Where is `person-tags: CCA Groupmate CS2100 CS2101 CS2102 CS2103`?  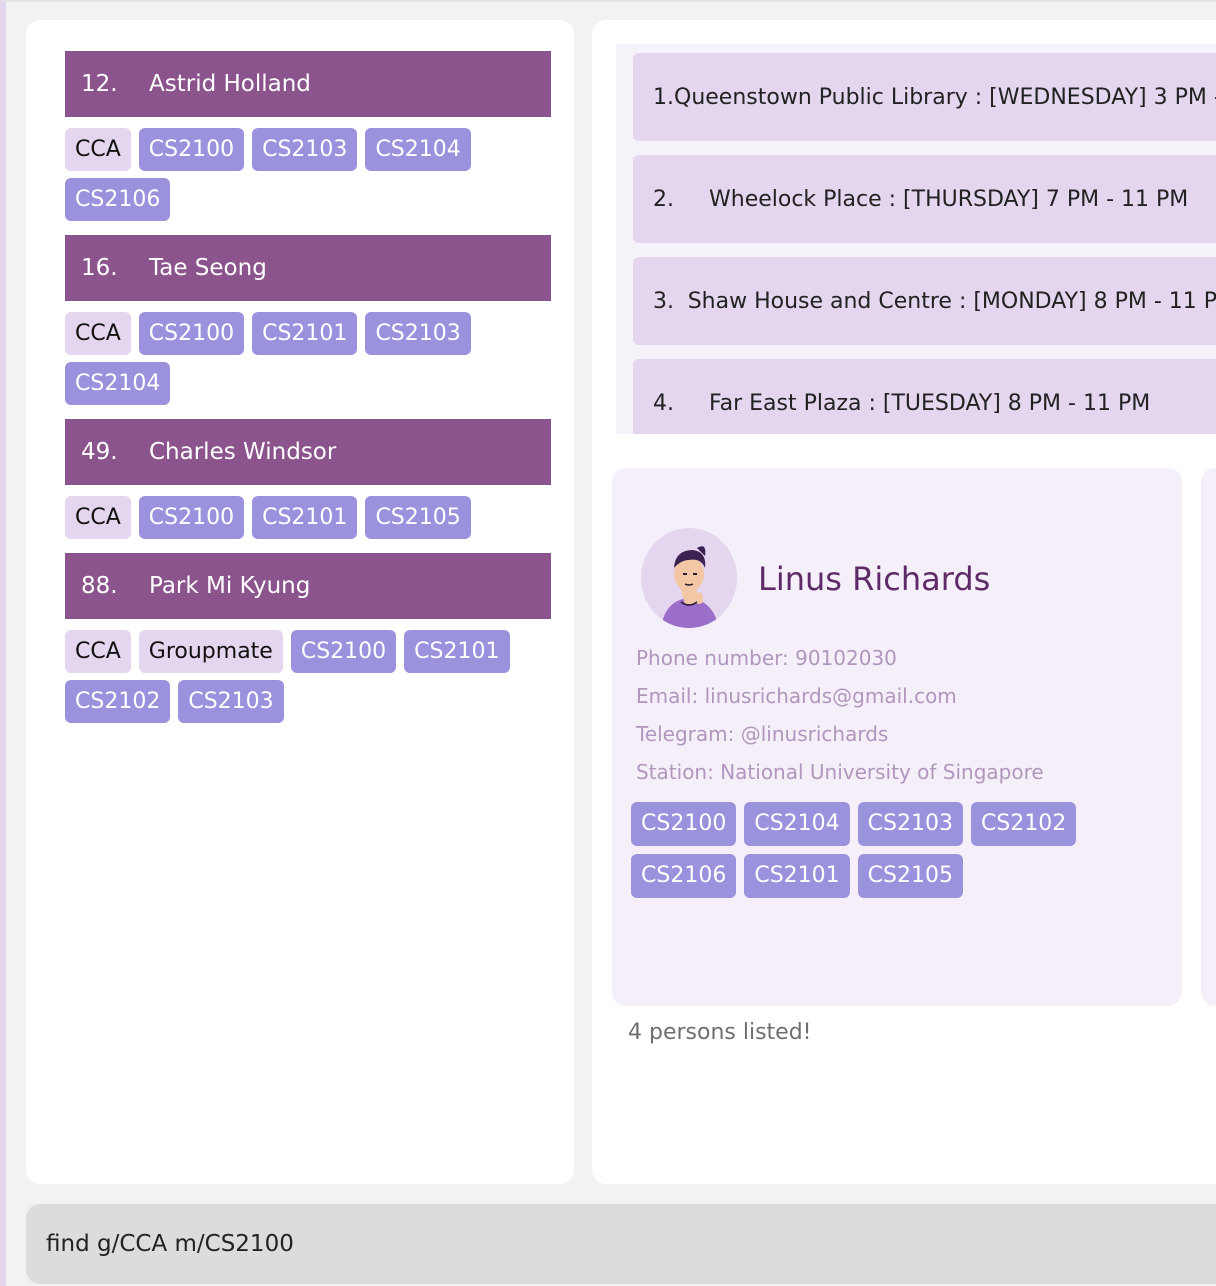
person-tags: CCA Groupmate CS2100 CS2101 CS2102 CS2103 is located at coordinates (308, 671).